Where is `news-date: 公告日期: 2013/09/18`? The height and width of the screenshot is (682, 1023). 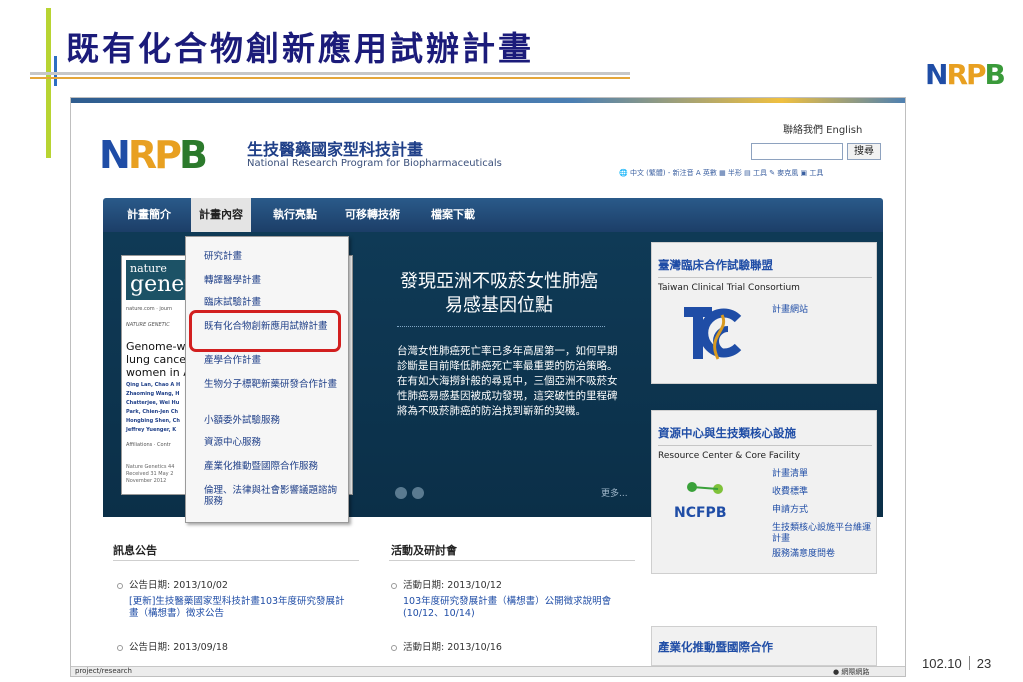
news-date: 公告日期: 2013/09/18 is located at coordinates (178, 647).